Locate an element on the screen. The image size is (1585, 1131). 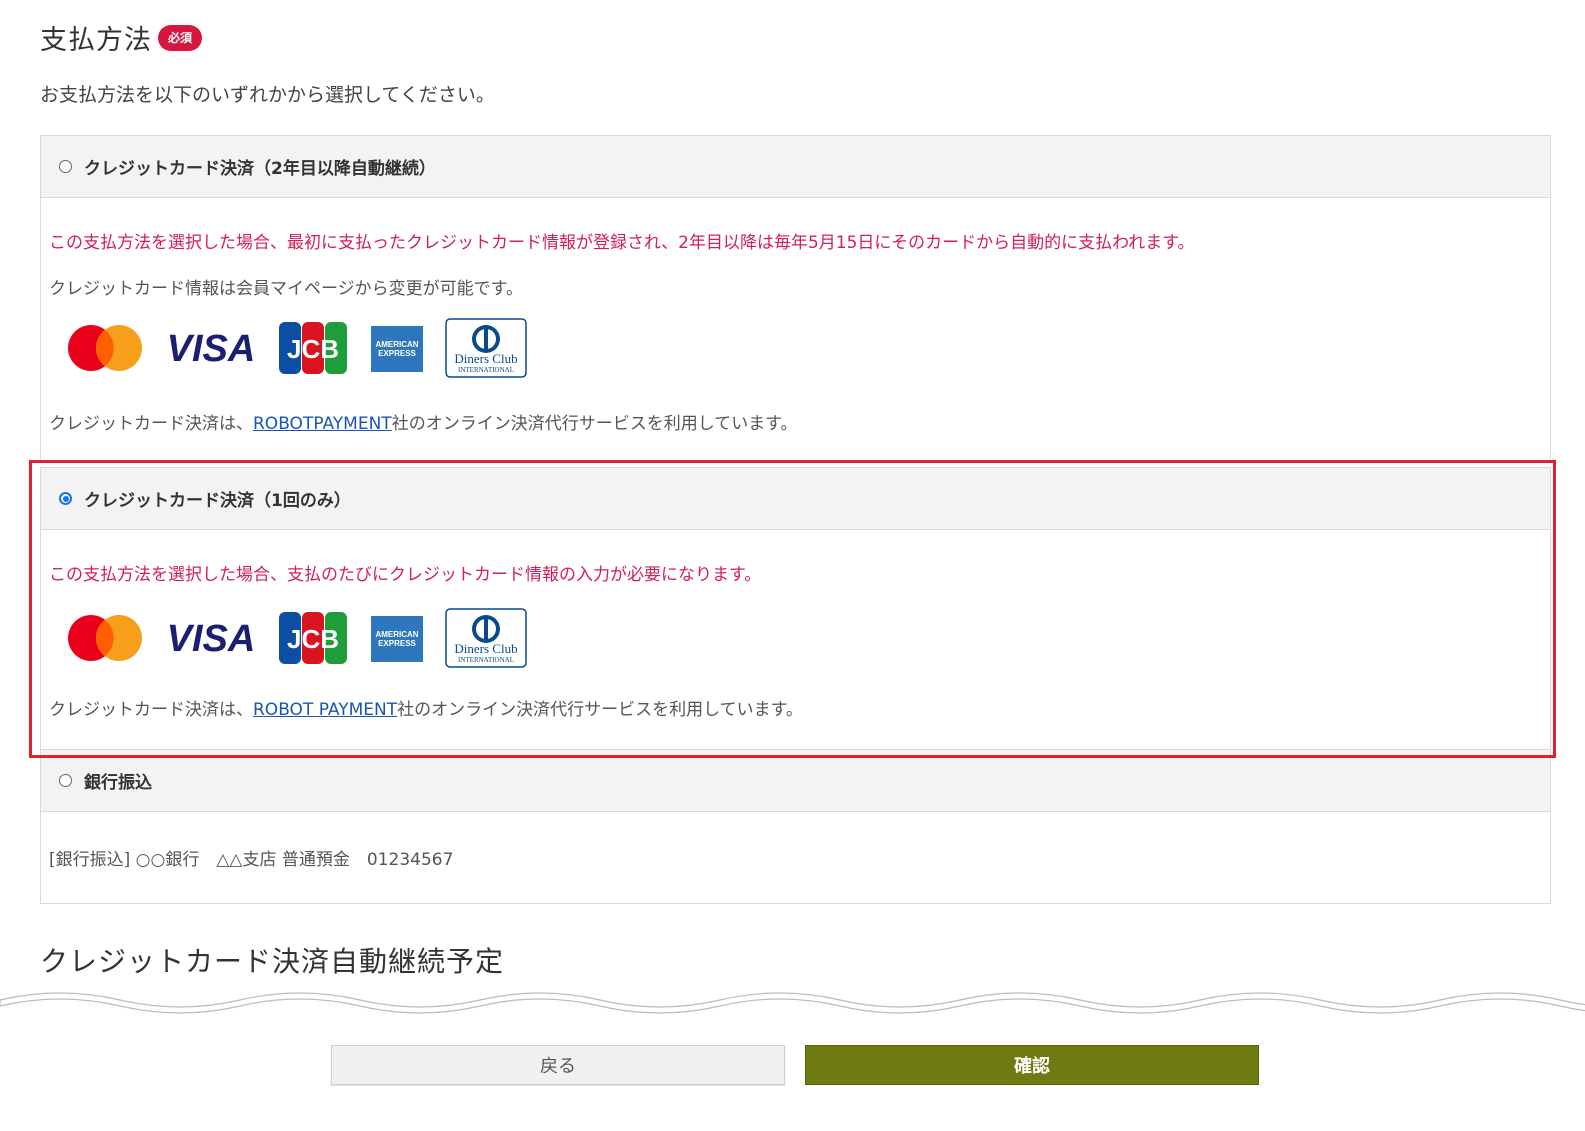
back-button: 戻る is located at coordinates (558, 1065).